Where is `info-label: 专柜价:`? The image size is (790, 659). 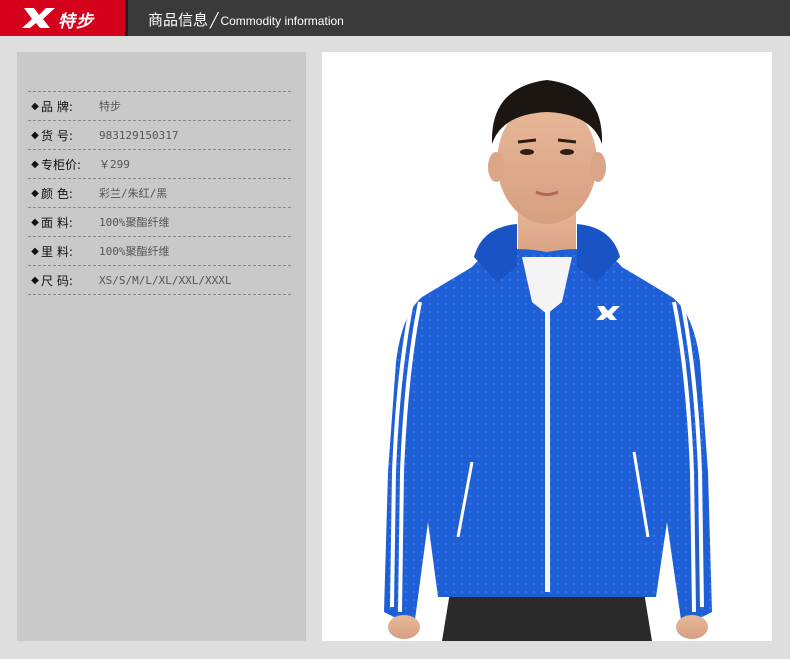 info-label: 专柜价: is located at coordinates (61, 164).